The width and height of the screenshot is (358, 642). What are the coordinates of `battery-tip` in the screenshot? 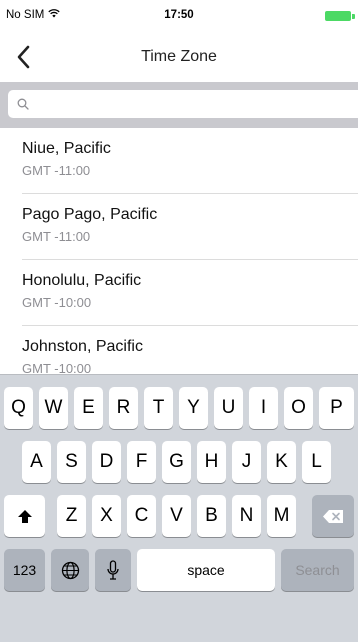 It's located at (353, 16).